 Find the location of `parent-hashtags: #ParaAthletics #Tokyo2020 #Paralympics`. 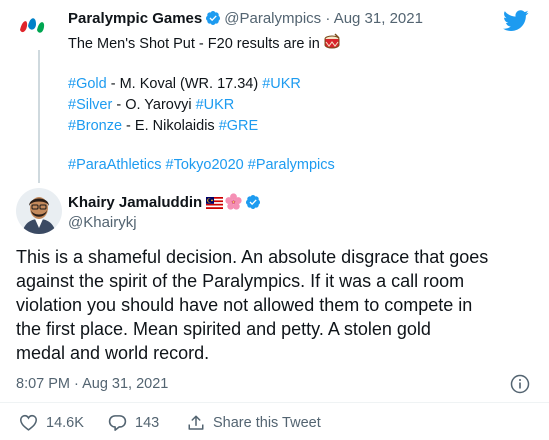

parent-hashtags: #ParaAthletics #Tokyo2020 #Paralympics is located at coordinates (201, 165).